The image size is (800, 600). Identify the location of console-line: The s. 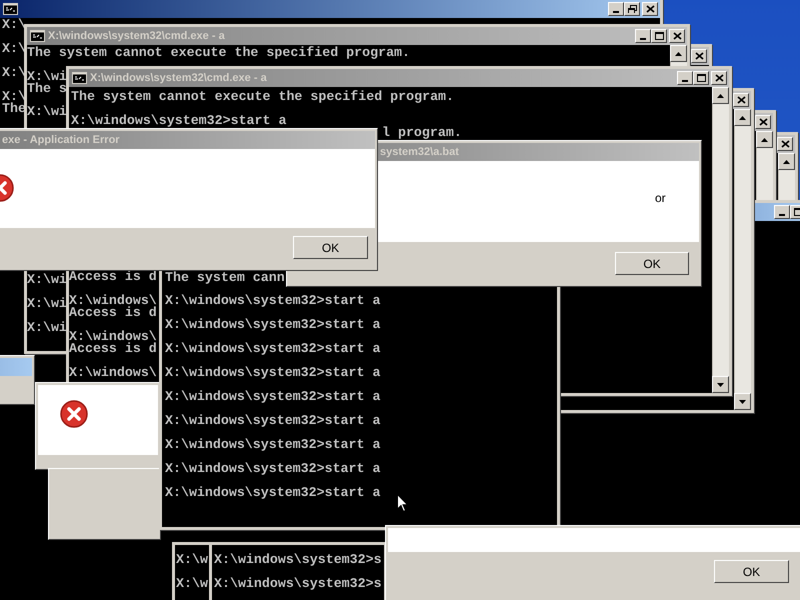
(47, 89).